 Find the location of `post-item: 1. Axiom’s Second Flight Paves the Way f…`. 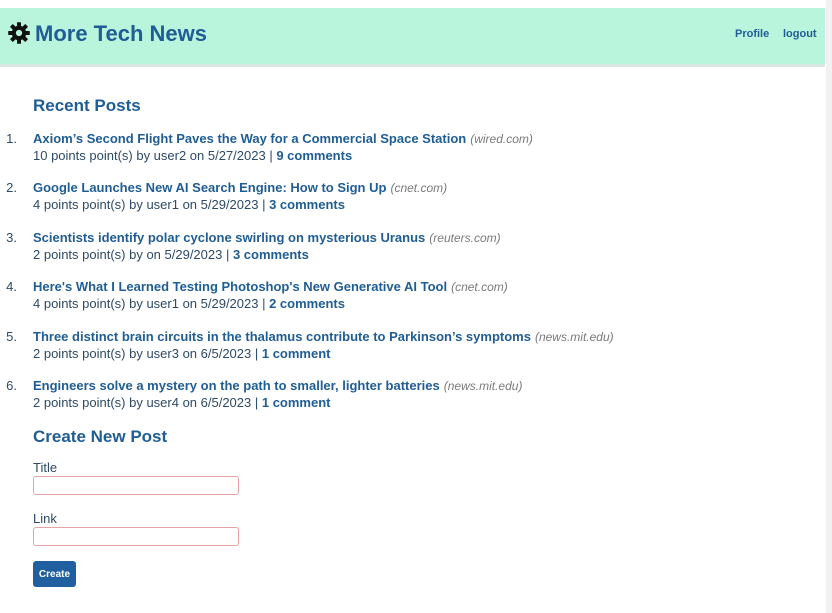

post-item: 1. Axiom’s Second Flight Paves the Way f… is located at coordinates (410, 152).